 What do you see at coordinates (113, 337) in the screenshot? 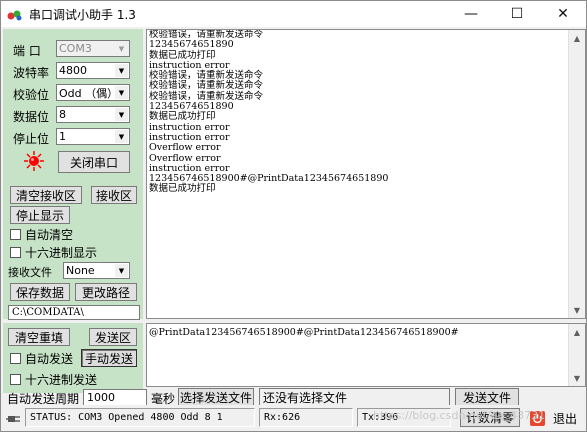
I see `send-area-button: 发送区` at bounding box center [113, 337].